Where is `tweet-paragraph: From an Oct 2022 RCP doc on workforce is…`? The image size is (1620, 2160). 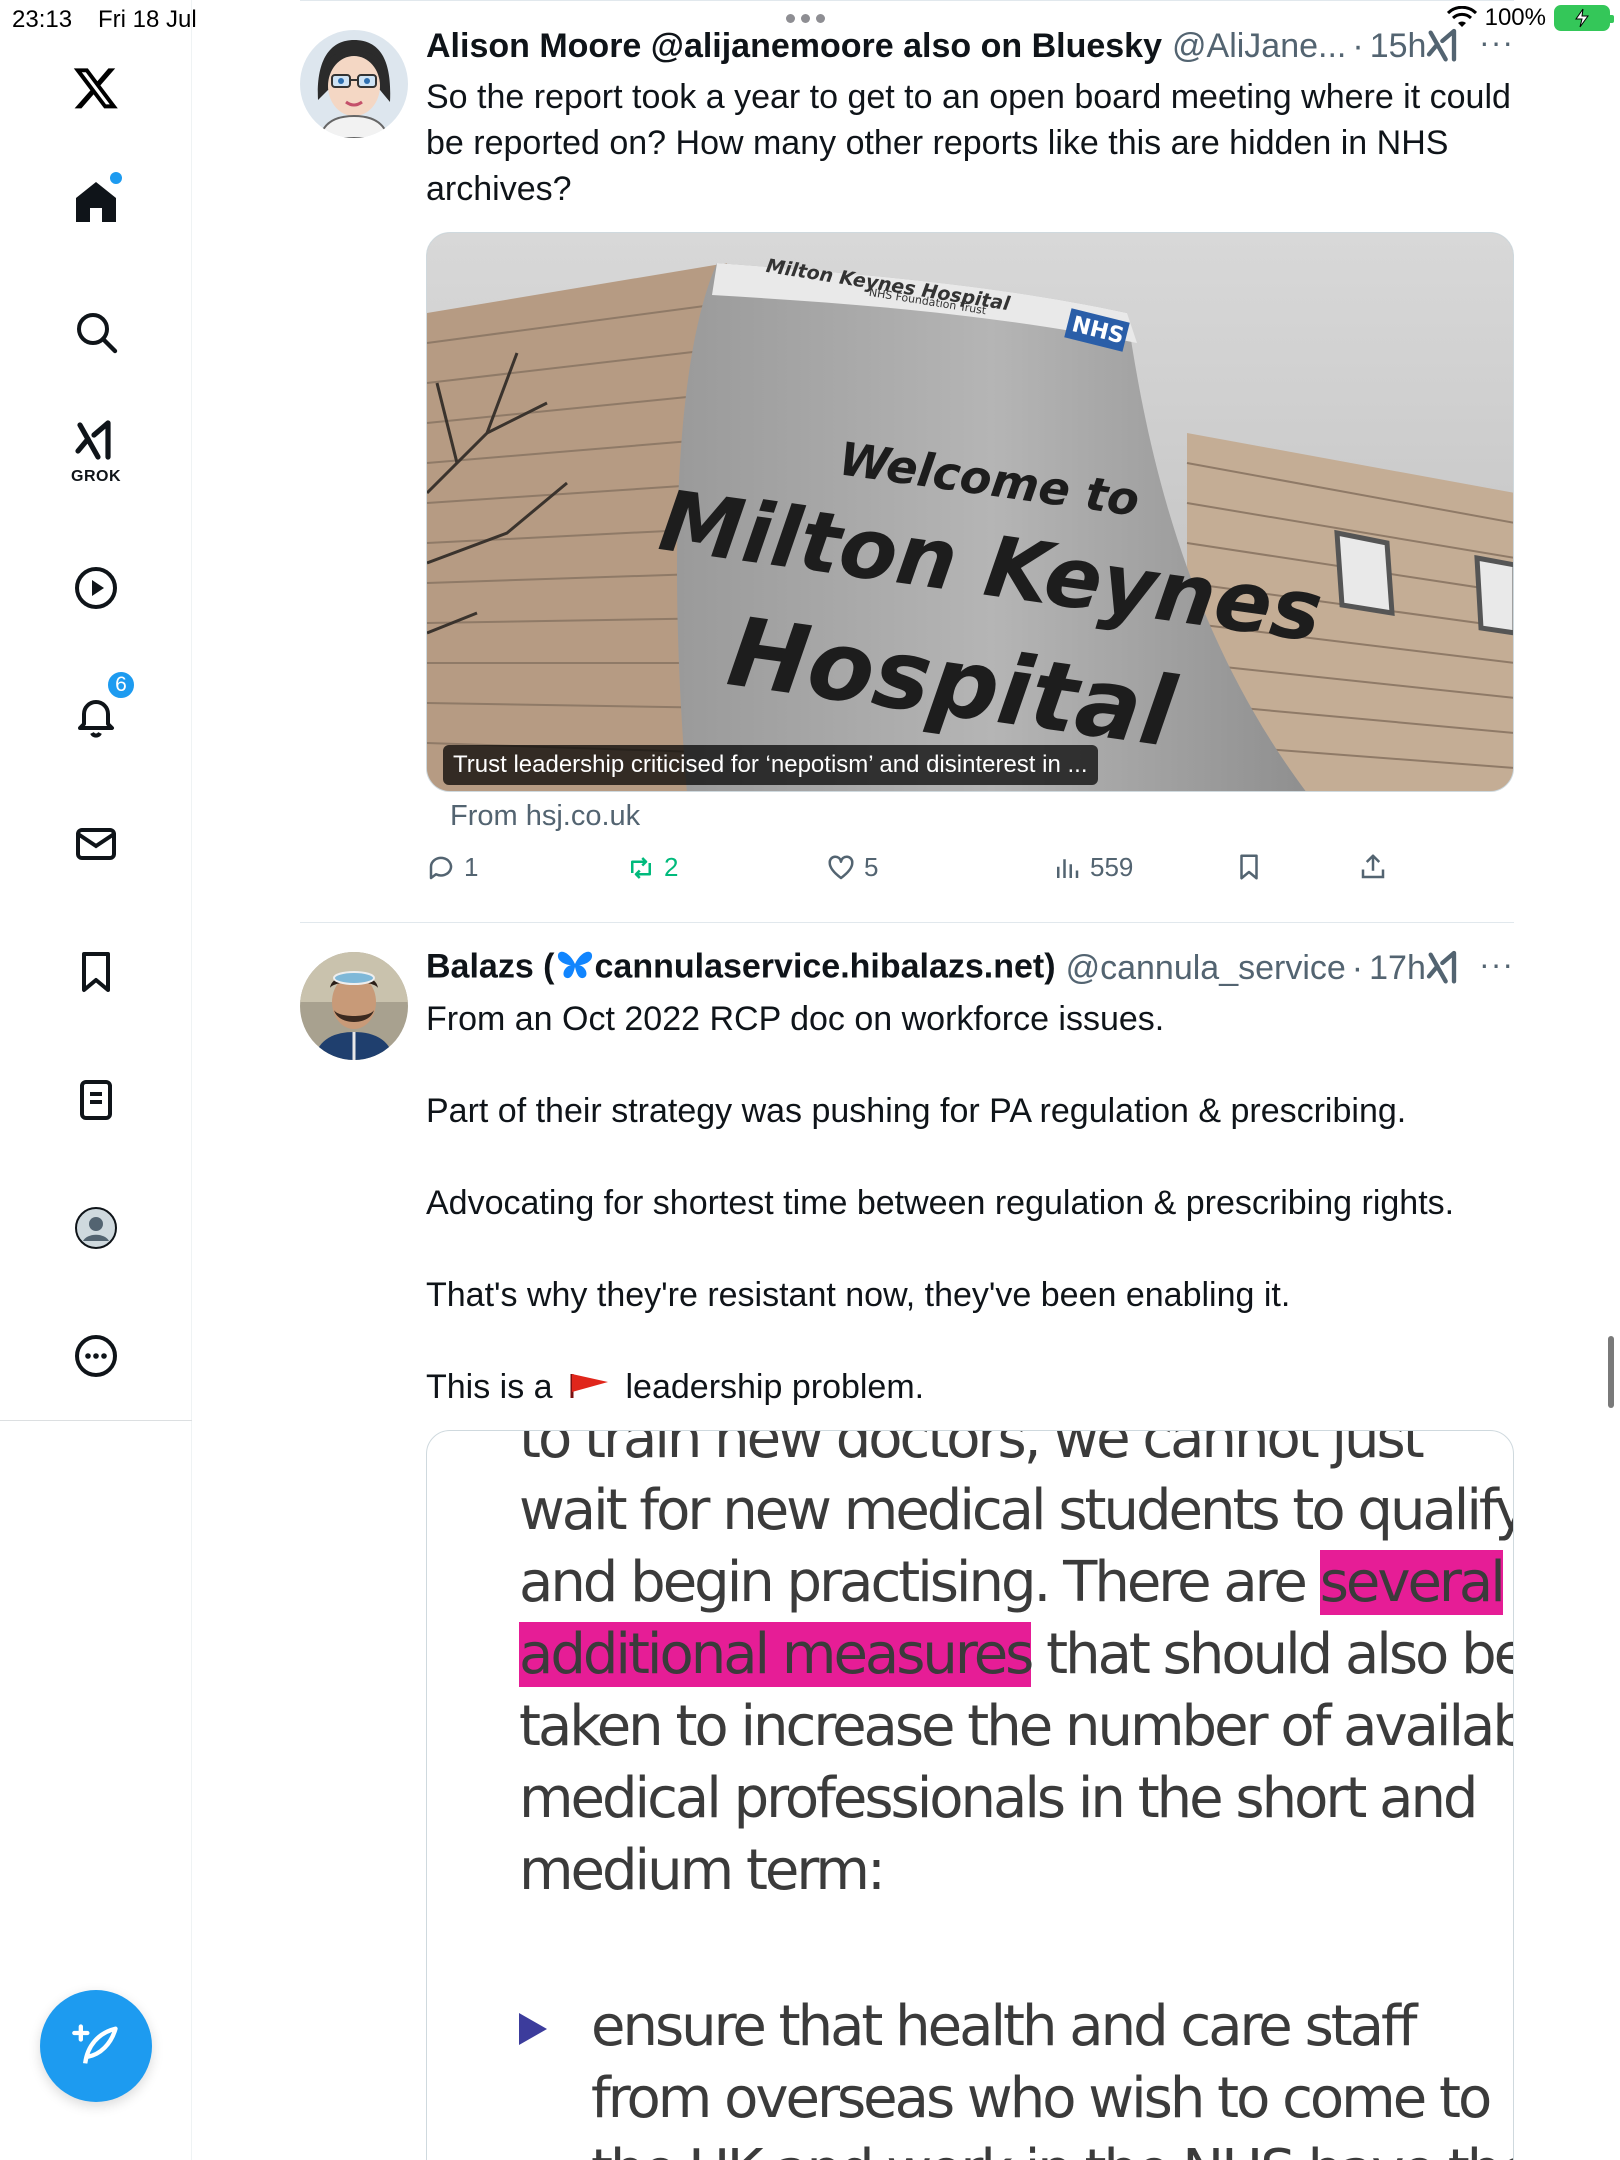
tweet-paragraph: From an Oct 2022 RCP doc on workforce is… is located at coordinates (795, 1019).